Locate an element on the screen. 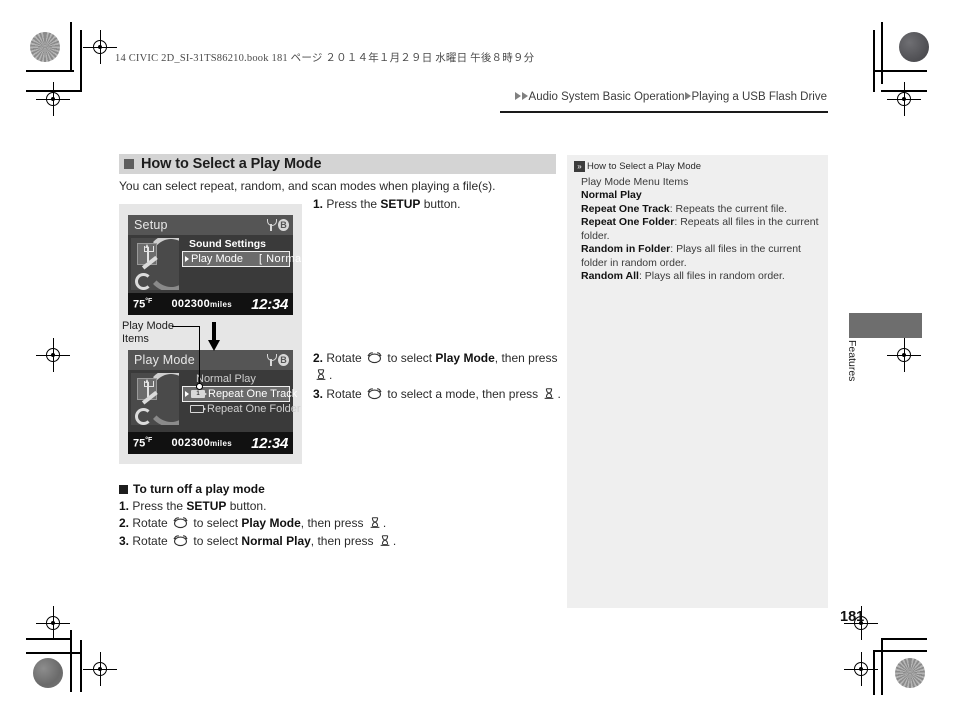 The width and height of the screenshot is (954, 718). menu-item-play-mode: Play Mode [ Normal ] is located at coordinates (246, 259).